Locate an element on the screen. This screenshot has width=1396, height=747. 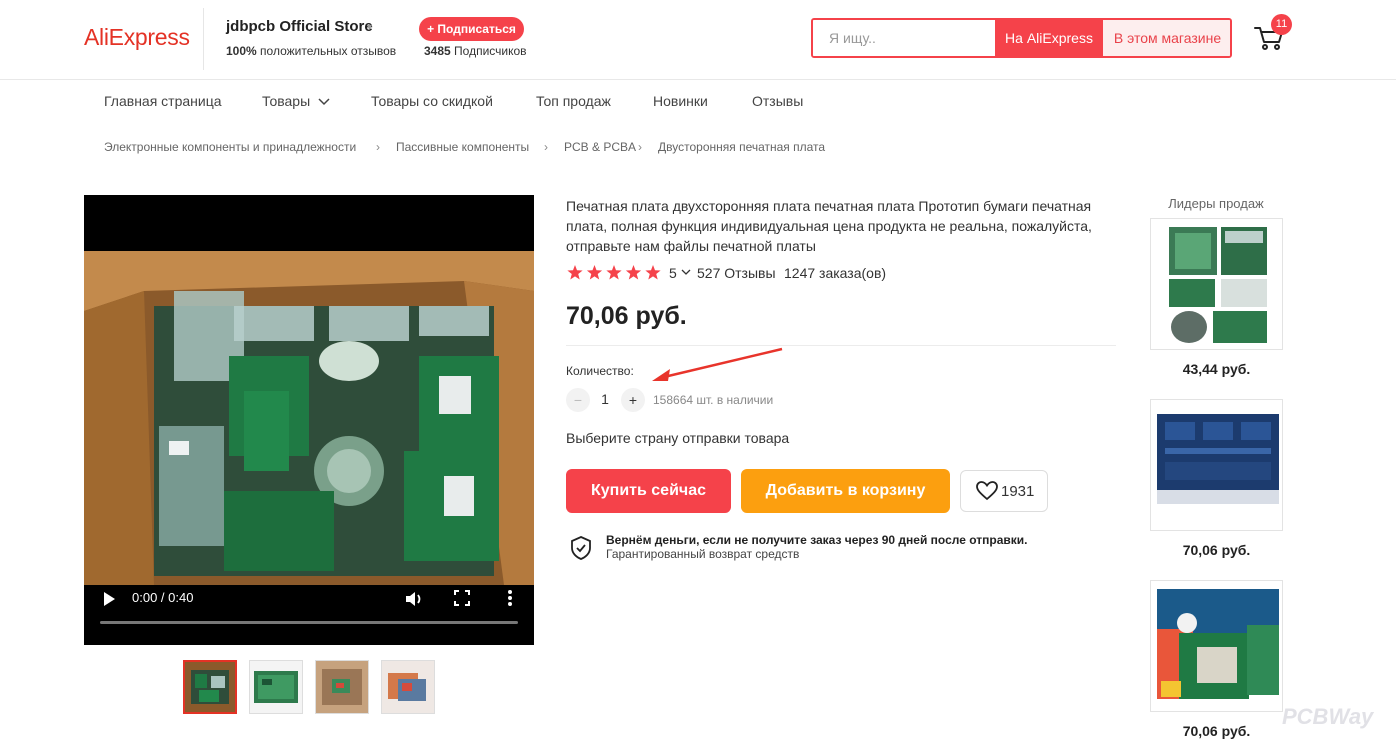
video-controls: 0:00 / 0:40 is located at coordinates (309, 615).